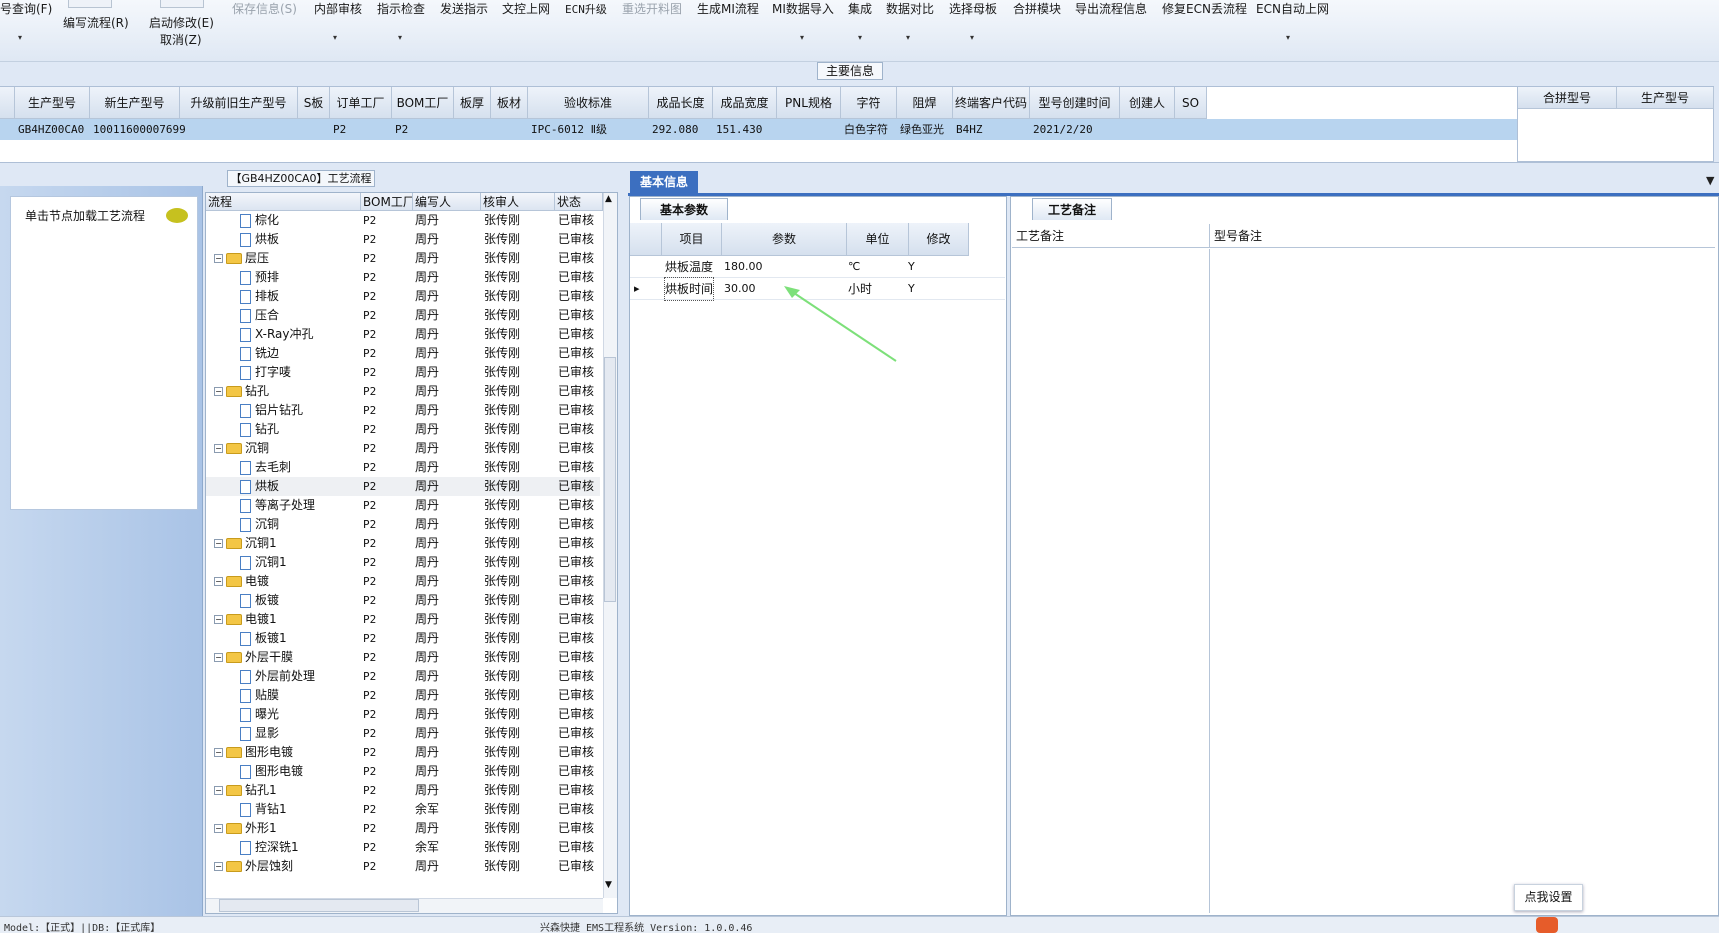 This screenshot has height=933, width=1719. What do you see at coordinates (285, 866) in the screenshot?
I see `tree-node: − 外层蚀刻` at bounding box center [285, 866].